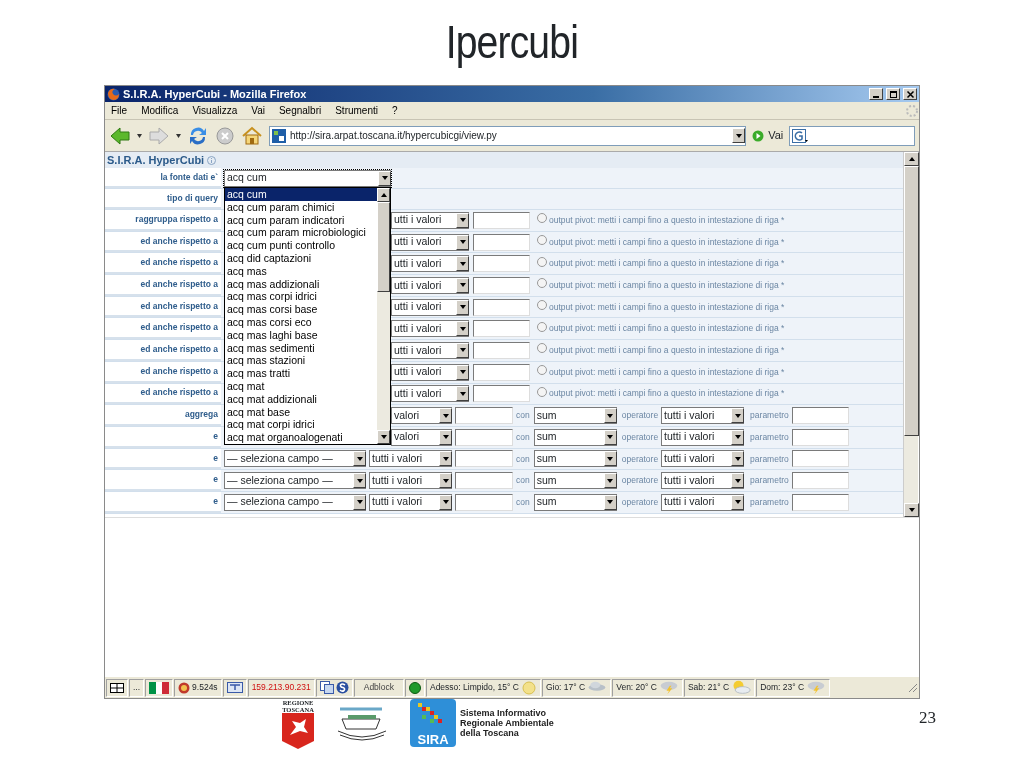 The image size is (1024, 768). Describe the element at coordinates (215, 110) in the screenshot. I see `menu-item: Visualizza` at that location.